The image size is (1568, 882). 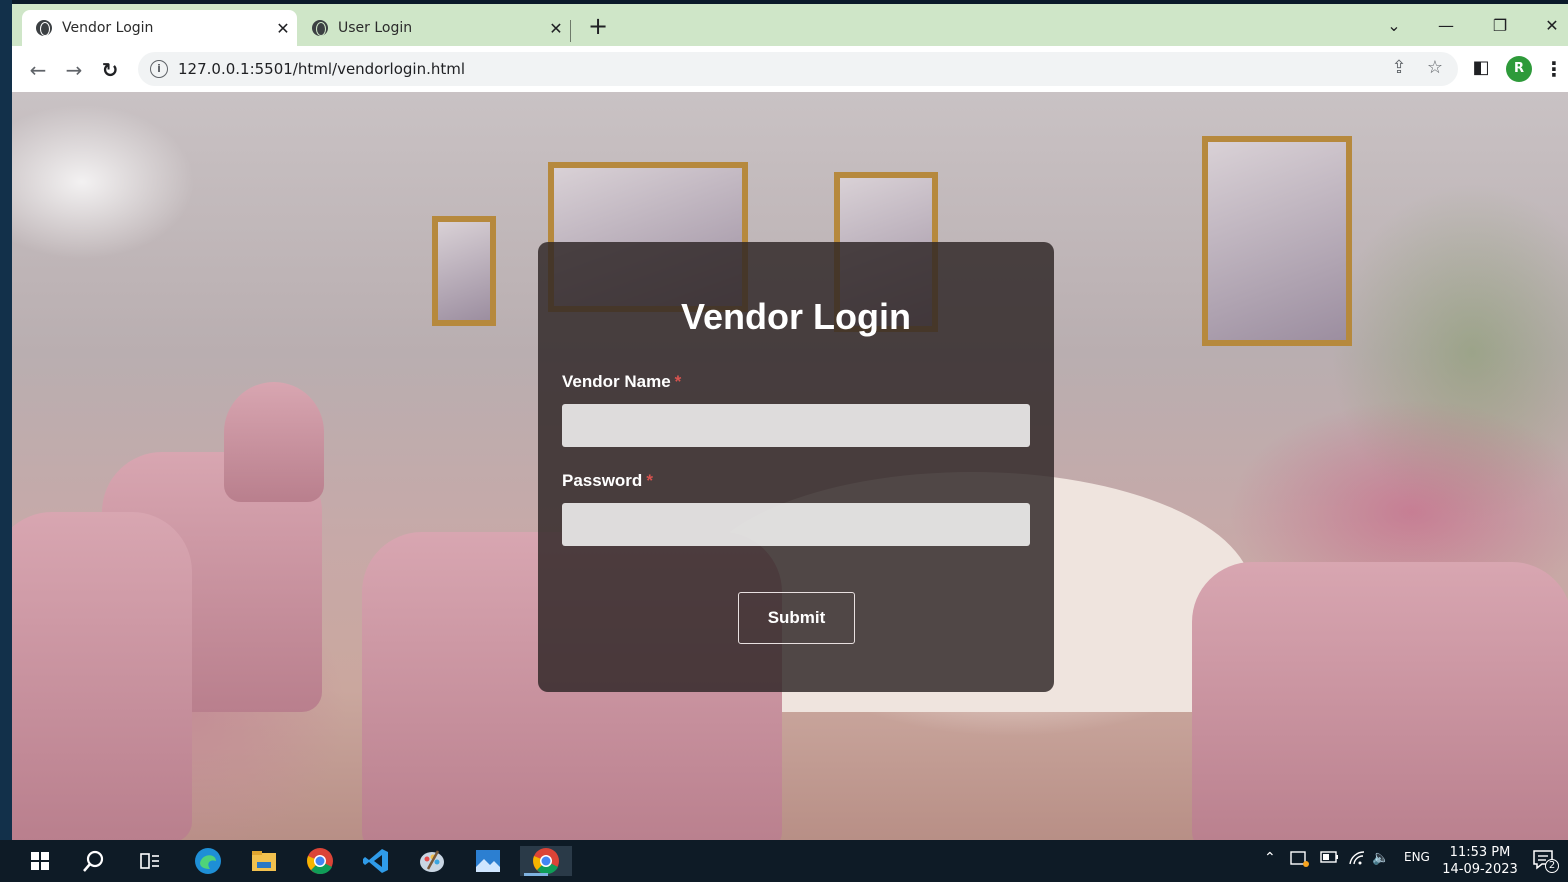 I want to click on chrome-icon, so click(x=320, y=861).